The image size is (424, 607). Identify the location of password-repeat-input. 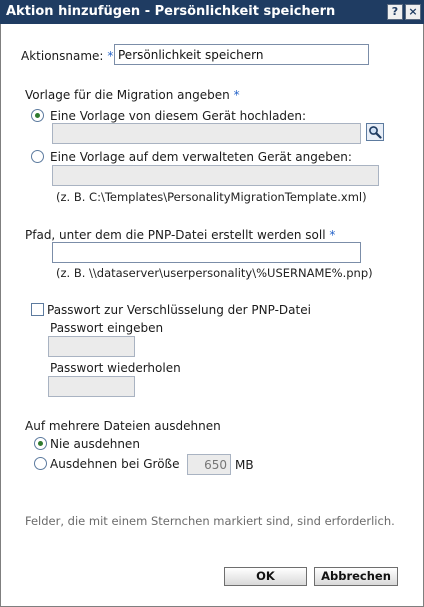
(91, 386).